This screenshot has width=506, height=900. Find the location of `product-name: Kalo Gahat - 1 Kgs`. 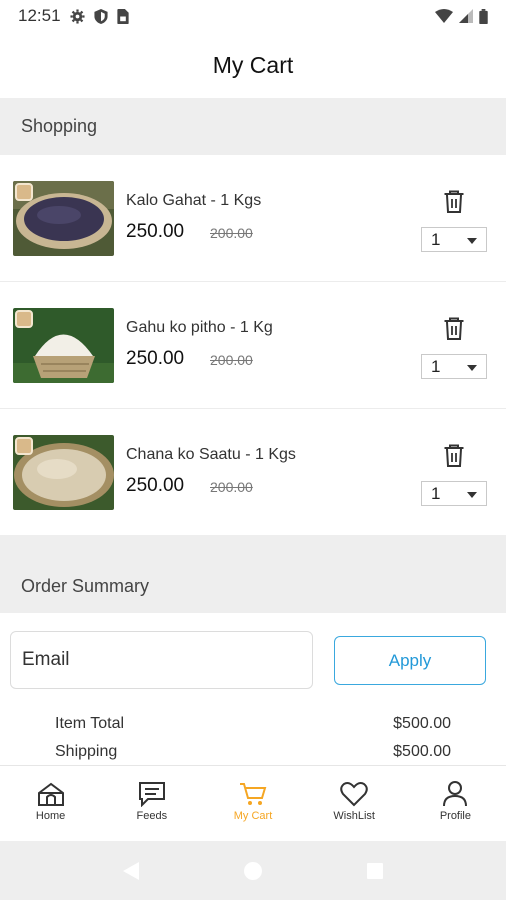

product-name: Kalo Gahat - 1 Kgs is located at coordinates (194, 200).